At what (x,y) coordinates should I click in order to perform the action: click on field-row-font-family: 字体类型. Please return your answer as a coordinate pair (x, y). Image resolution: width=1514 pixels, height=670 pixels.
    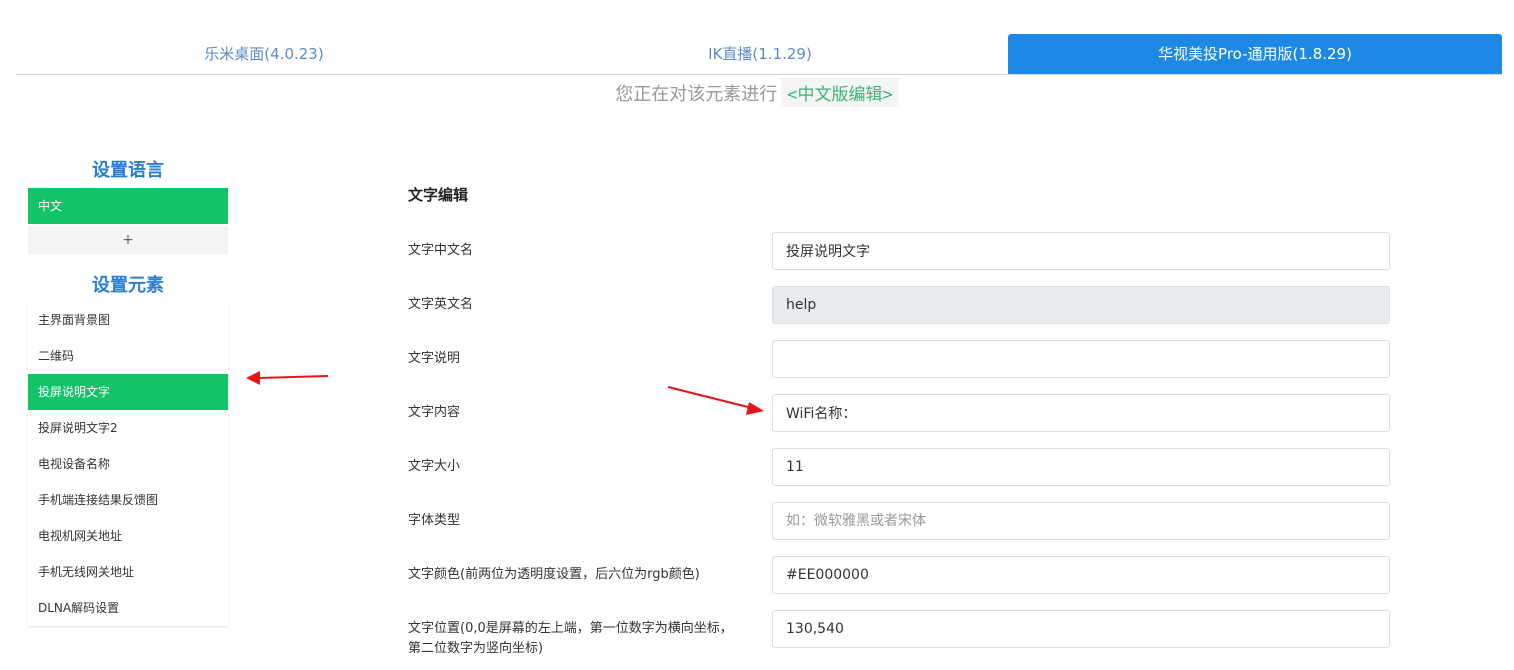
    Looking at the image, I should click on (899, 521).